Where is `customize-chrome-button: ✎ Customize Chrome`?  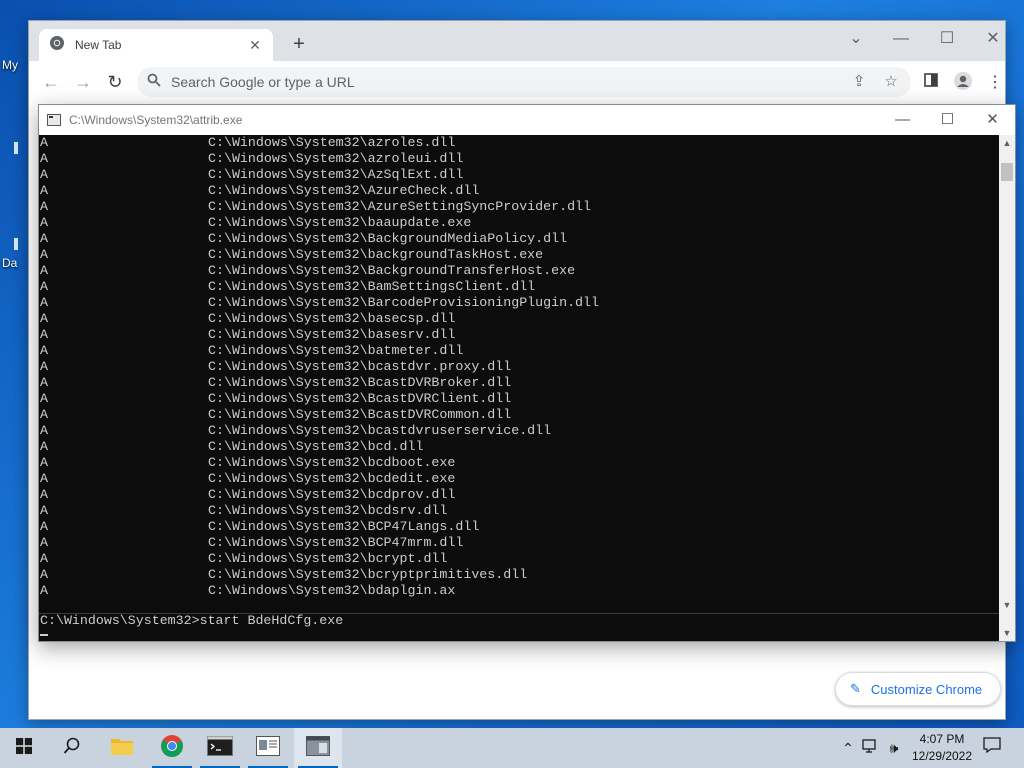 customize-chrome-button: ✎ Customize Chrome is located at coordinates (918, 689).